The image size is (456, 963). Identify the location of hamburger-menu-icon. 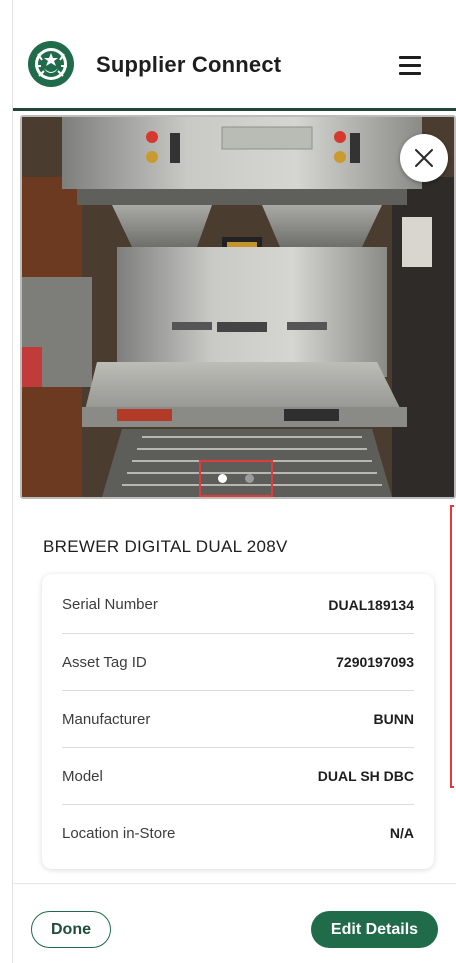
(410, 65).